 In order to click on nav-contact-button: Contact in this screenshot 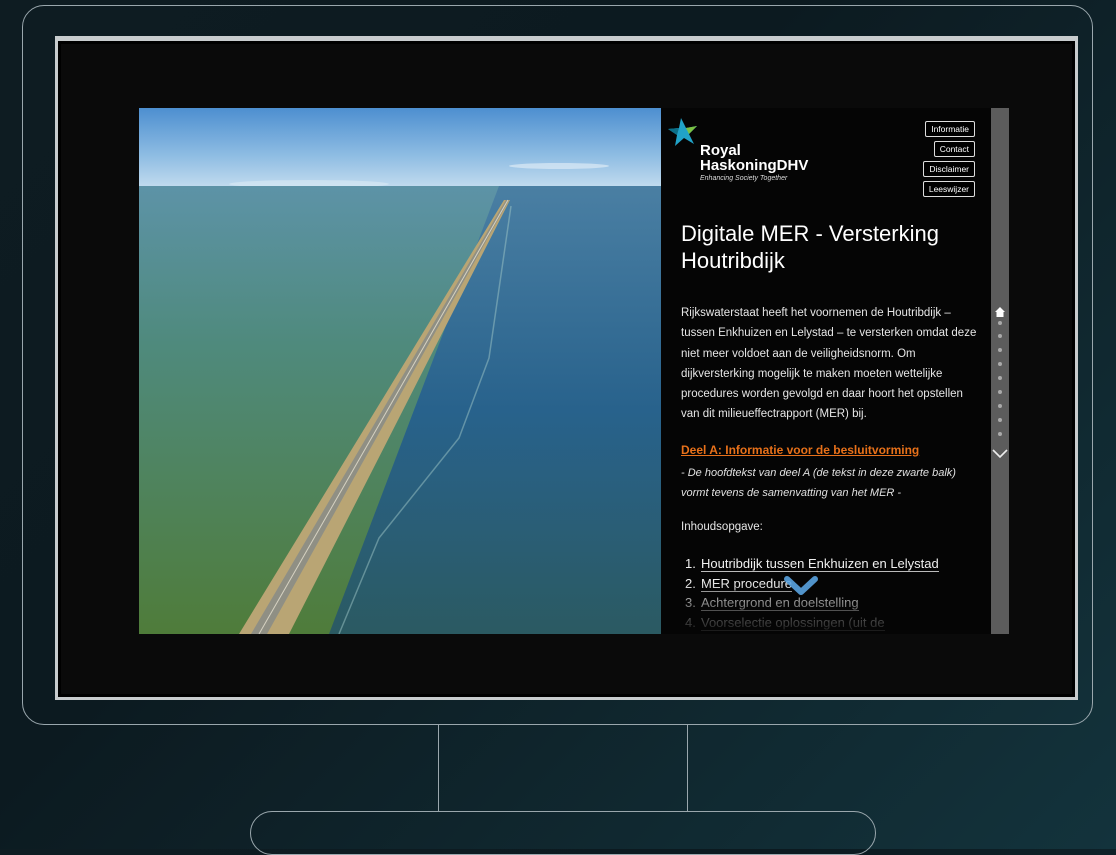, I will do `click(954, 149)`.